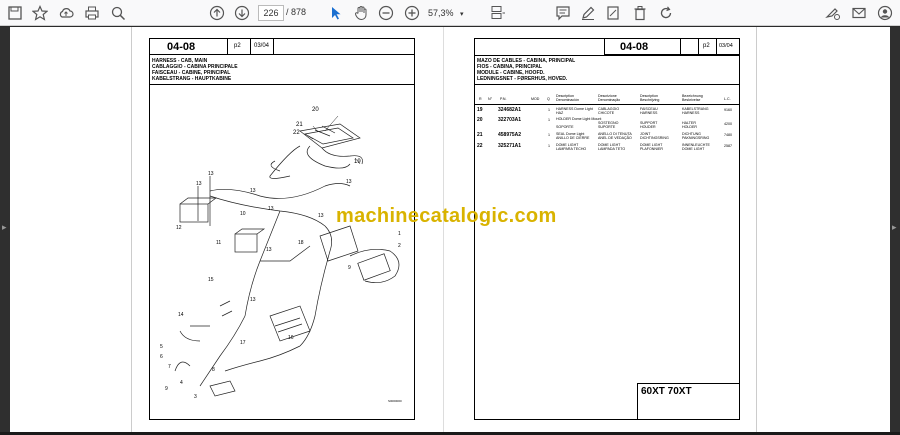 The image size is (900, 435). I want to click on bookmark-star-icon, so click(40, 13).